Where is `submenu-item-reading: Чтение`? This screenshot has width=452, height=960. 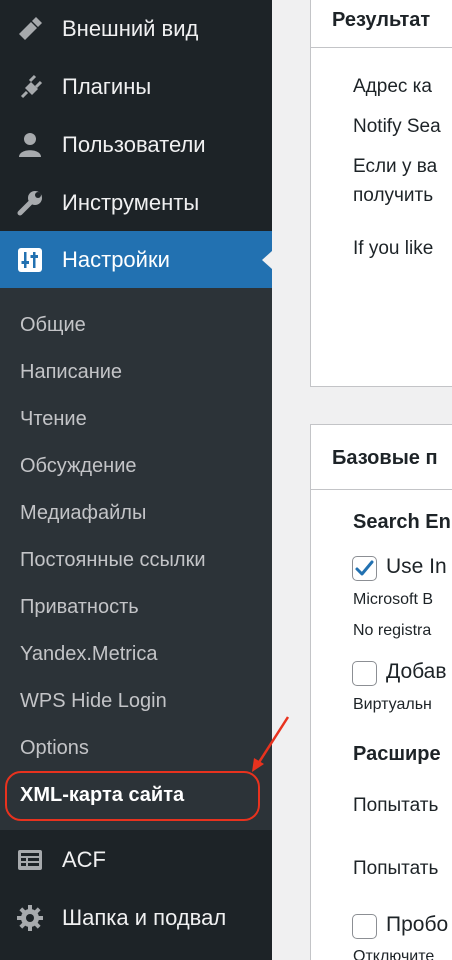
submenu-item-reading: Чтение is located at coordinates (53, 419).